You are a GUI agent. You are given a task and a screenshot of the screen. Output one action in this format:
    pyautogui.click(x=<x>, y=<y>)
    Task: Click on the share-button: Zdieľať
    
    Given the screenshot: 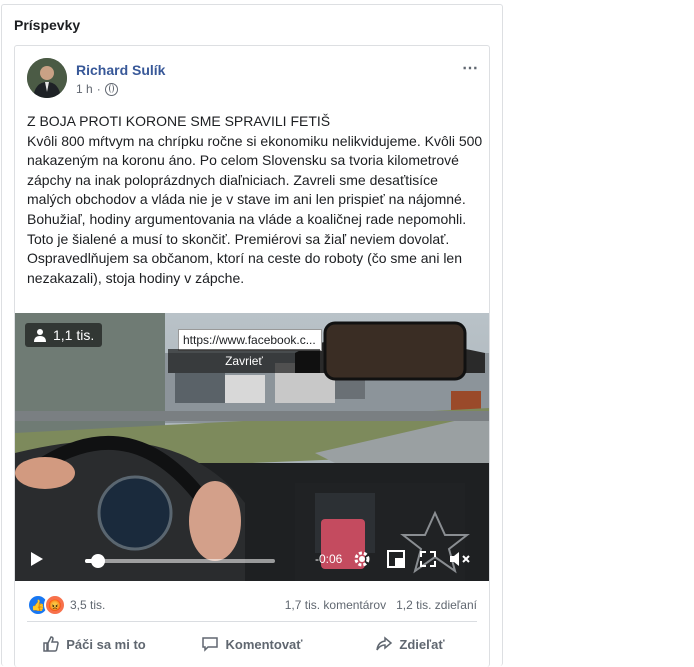 What is the action you would take?
    pyautogui.click(x=410, y=644)
    